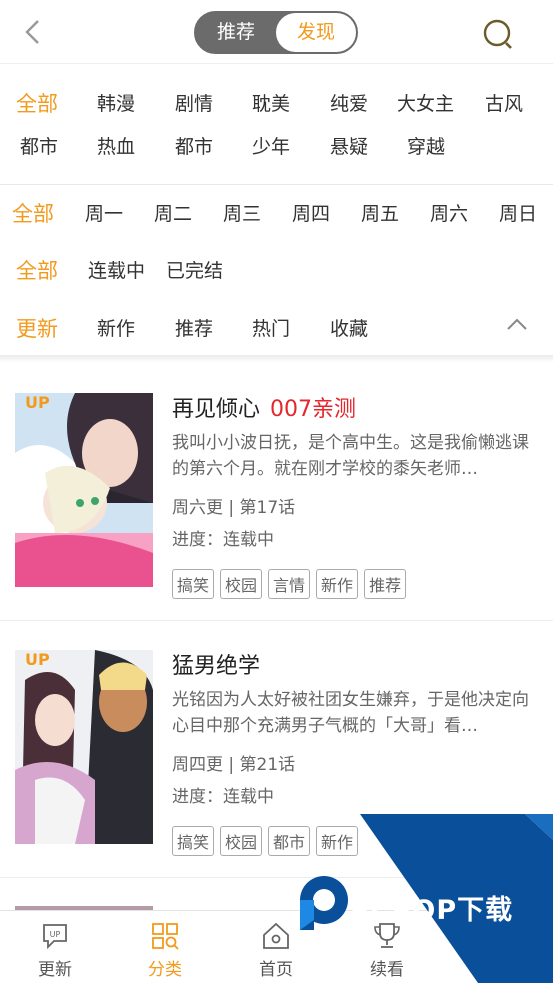 The image size is (553, 983). What do you see at coordinates (498, 936) in the screenshot?
I see `person-icon` at bounding box center [498, 936].